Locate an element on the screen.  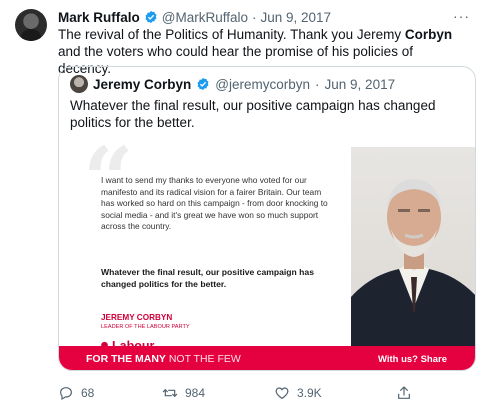
like-count: 3.9K is located at coordinates (309, 393).